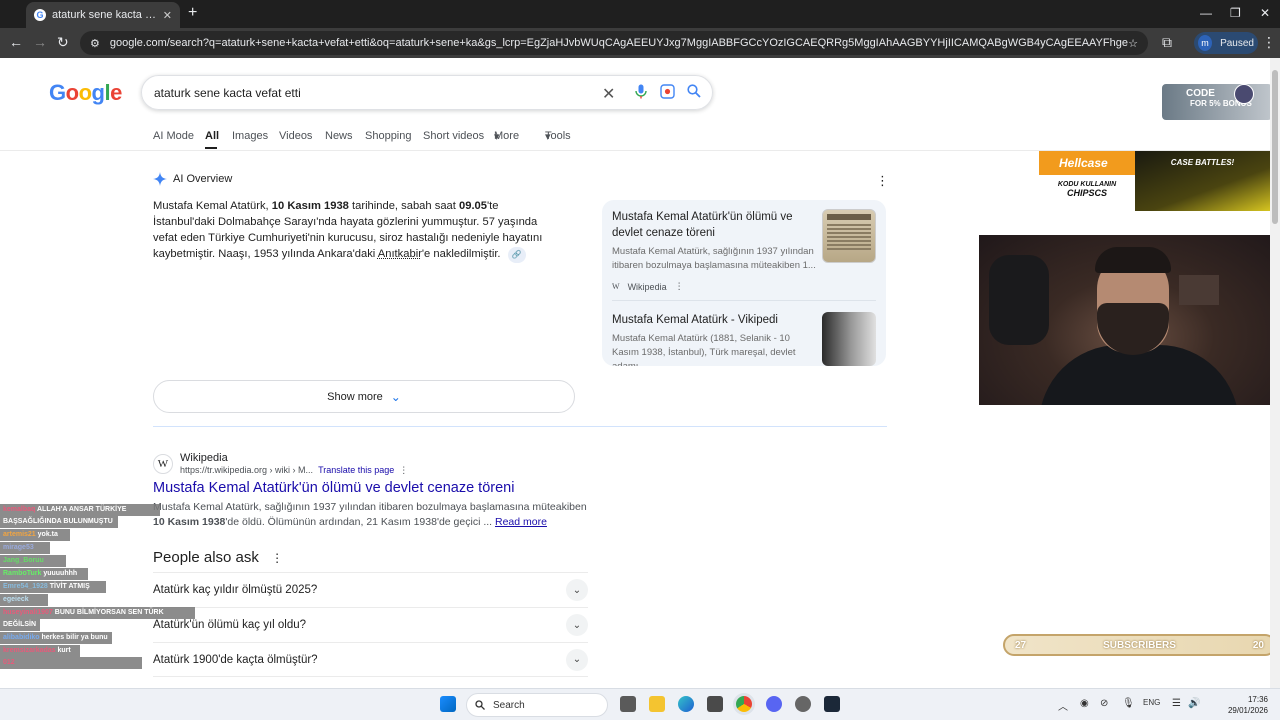  I want to click on paa-question: Atatürk 1900'de kaçta ölmüştür? ⌄, so click(370, 659).